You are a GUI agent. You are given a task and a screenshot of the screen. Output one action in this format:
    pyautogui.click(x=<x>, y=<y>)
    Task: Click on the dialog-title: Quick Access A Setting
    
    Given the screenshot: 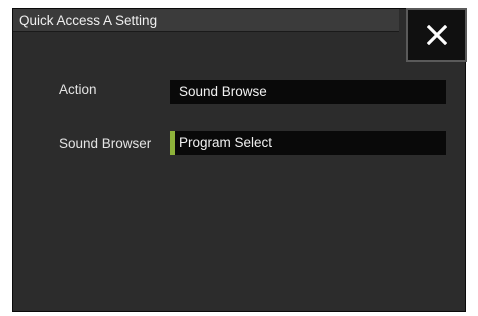 What is the action you would take?
    pyautogui.click(x=88, y=20)
    